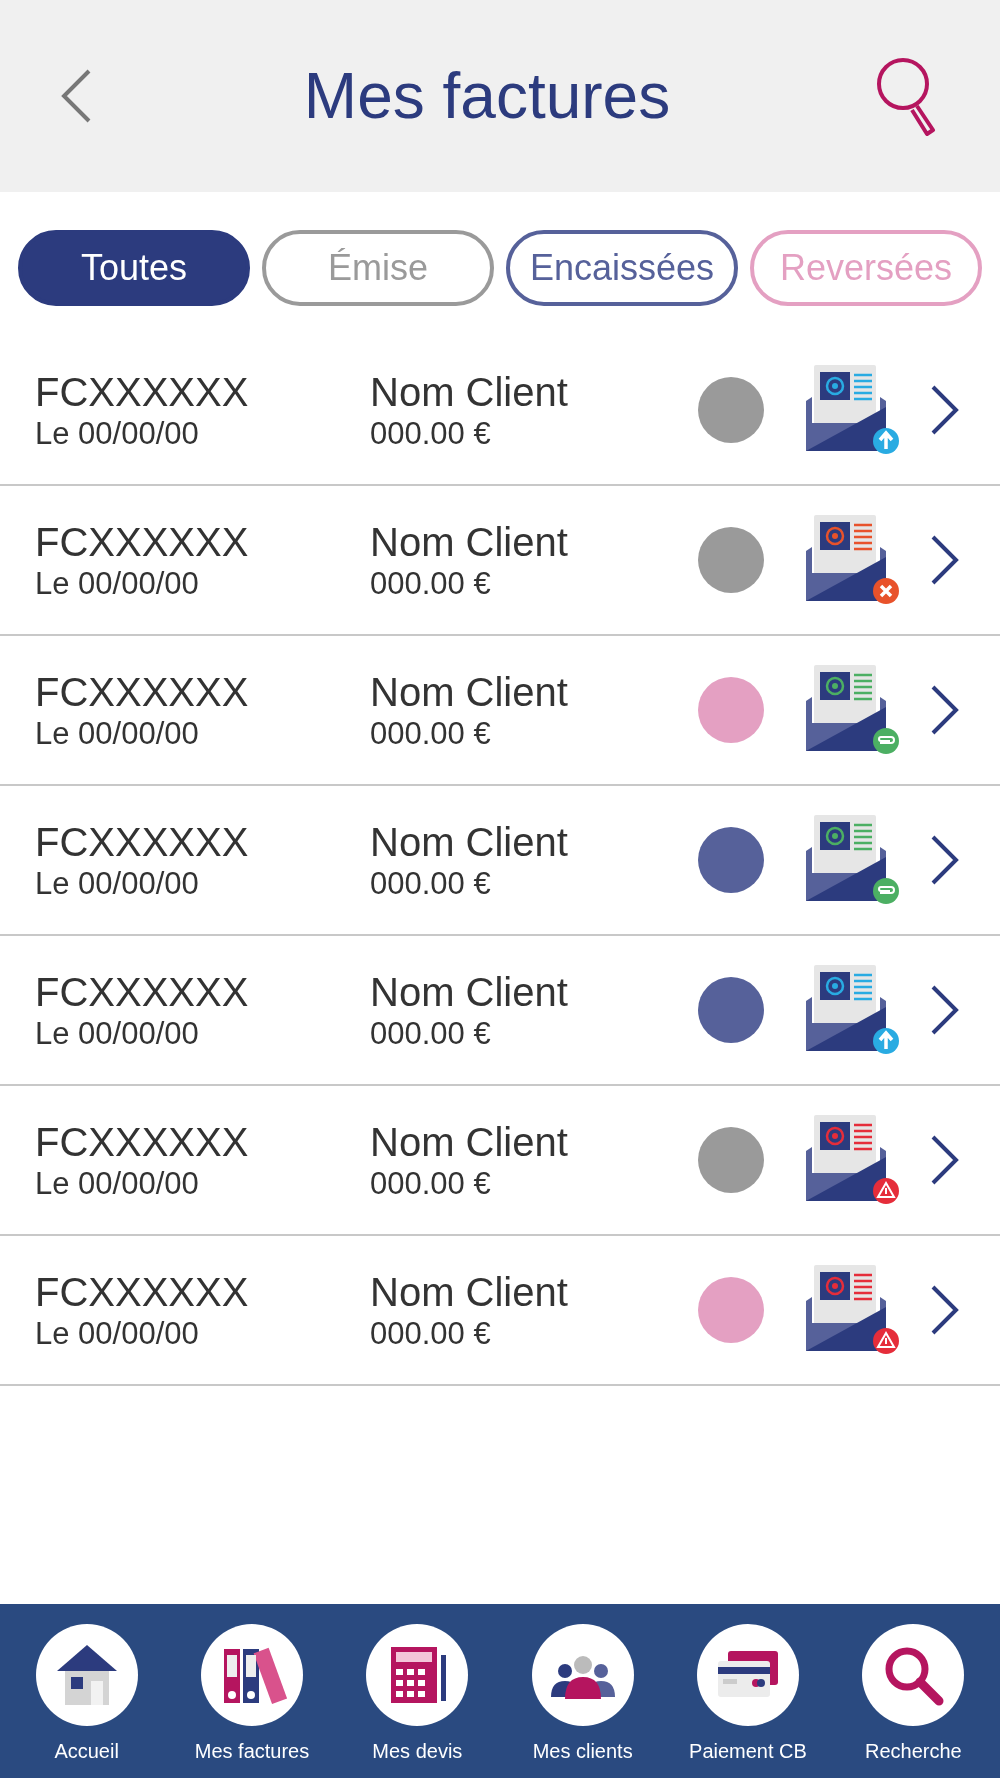 This screenshot has width=1000, height=1778. Describe the element at coordinates (747, 1695) in the screenshot. I see `nav-item: Paiement CB` at that location.